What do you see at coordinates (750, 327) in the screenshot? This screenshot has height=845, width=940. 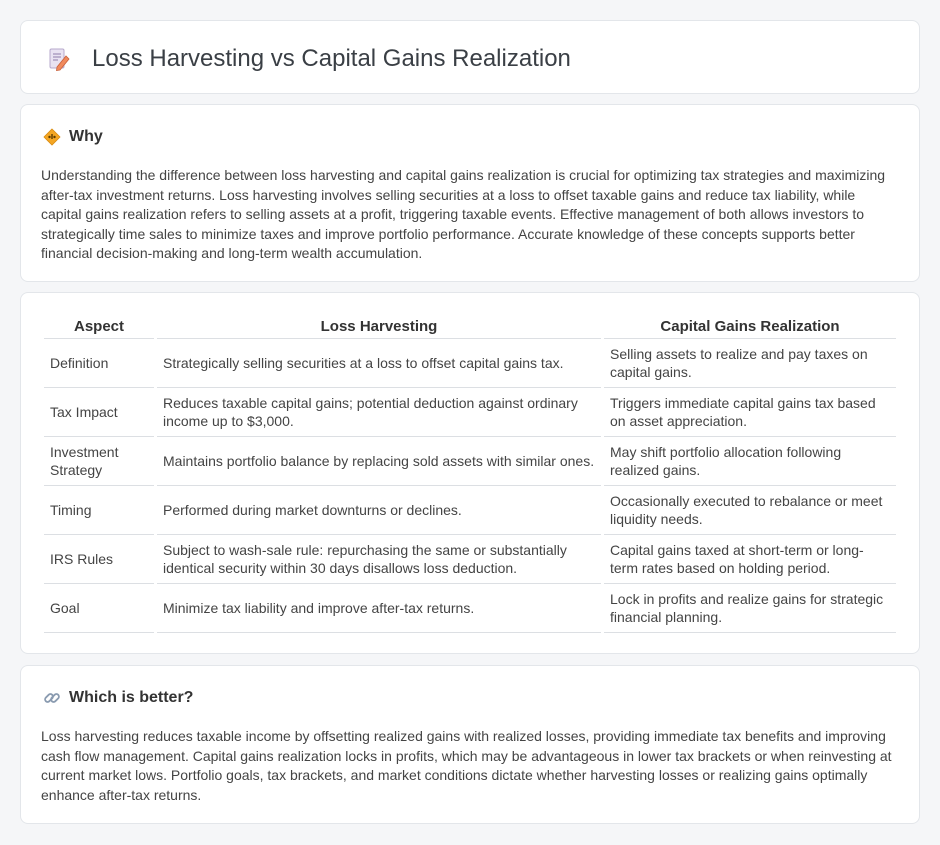 I see `header-capital-gains: Capital Gains Realization` at bounding box center [750, 327].